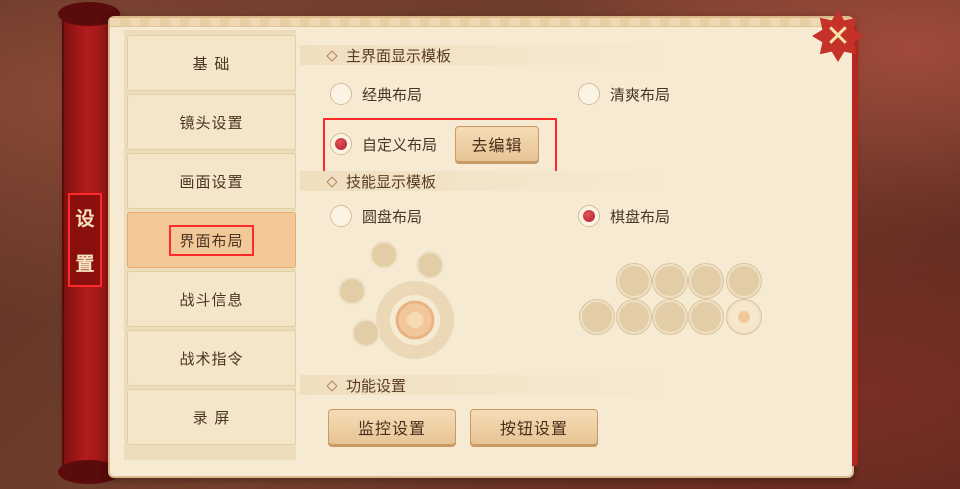 This screenshot has height=489, width=960. Describe the element at coordinates (376, 94) in the screenshot. I see `radio-classic-layout: 经典布局` at that location.